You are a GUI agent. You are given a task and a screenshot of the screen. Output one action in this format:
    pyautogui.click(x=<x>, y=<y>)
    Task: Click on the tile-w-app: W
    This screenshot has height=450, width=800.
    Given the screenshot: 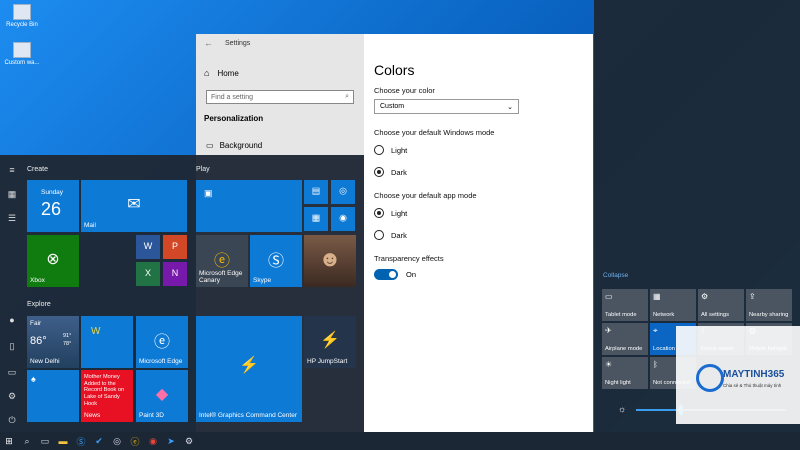 What is the action you would take?
    pyautogui.click(x=107, y=342)
    